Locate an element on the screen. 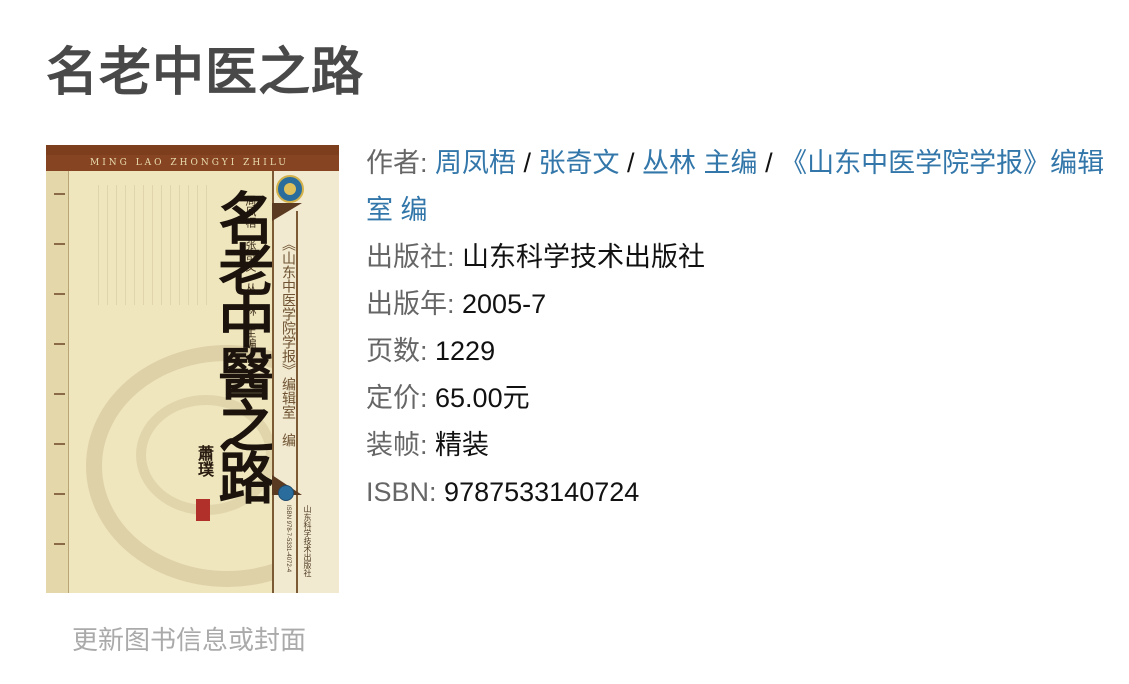 Image resolution: width=1129 pixels, height=684 pixels. author-label: 作者 is located at coordinates (393, 163).